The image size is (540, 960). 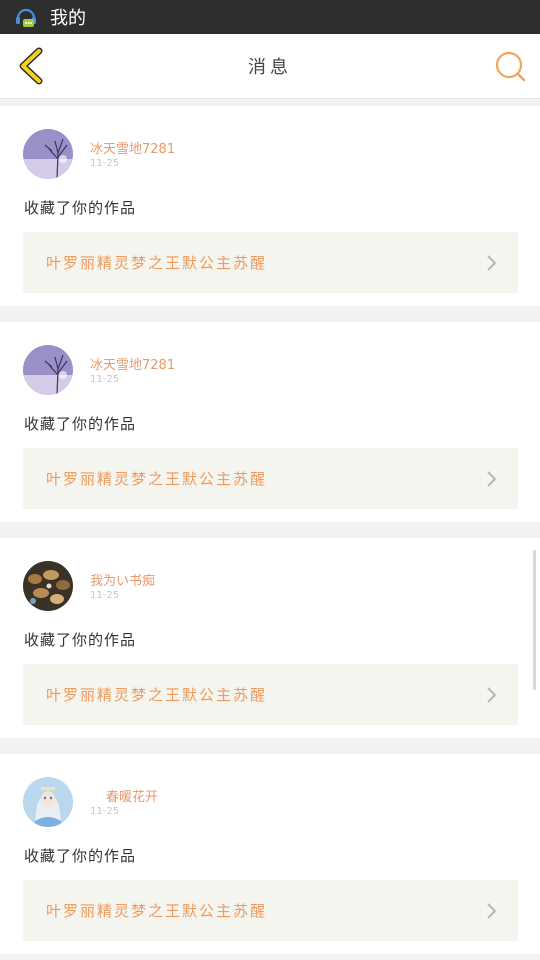 What do you see at coordinates (132, 795) in the screenshot?
I see `username: 春暖花开` at bounding box center [132, 795].